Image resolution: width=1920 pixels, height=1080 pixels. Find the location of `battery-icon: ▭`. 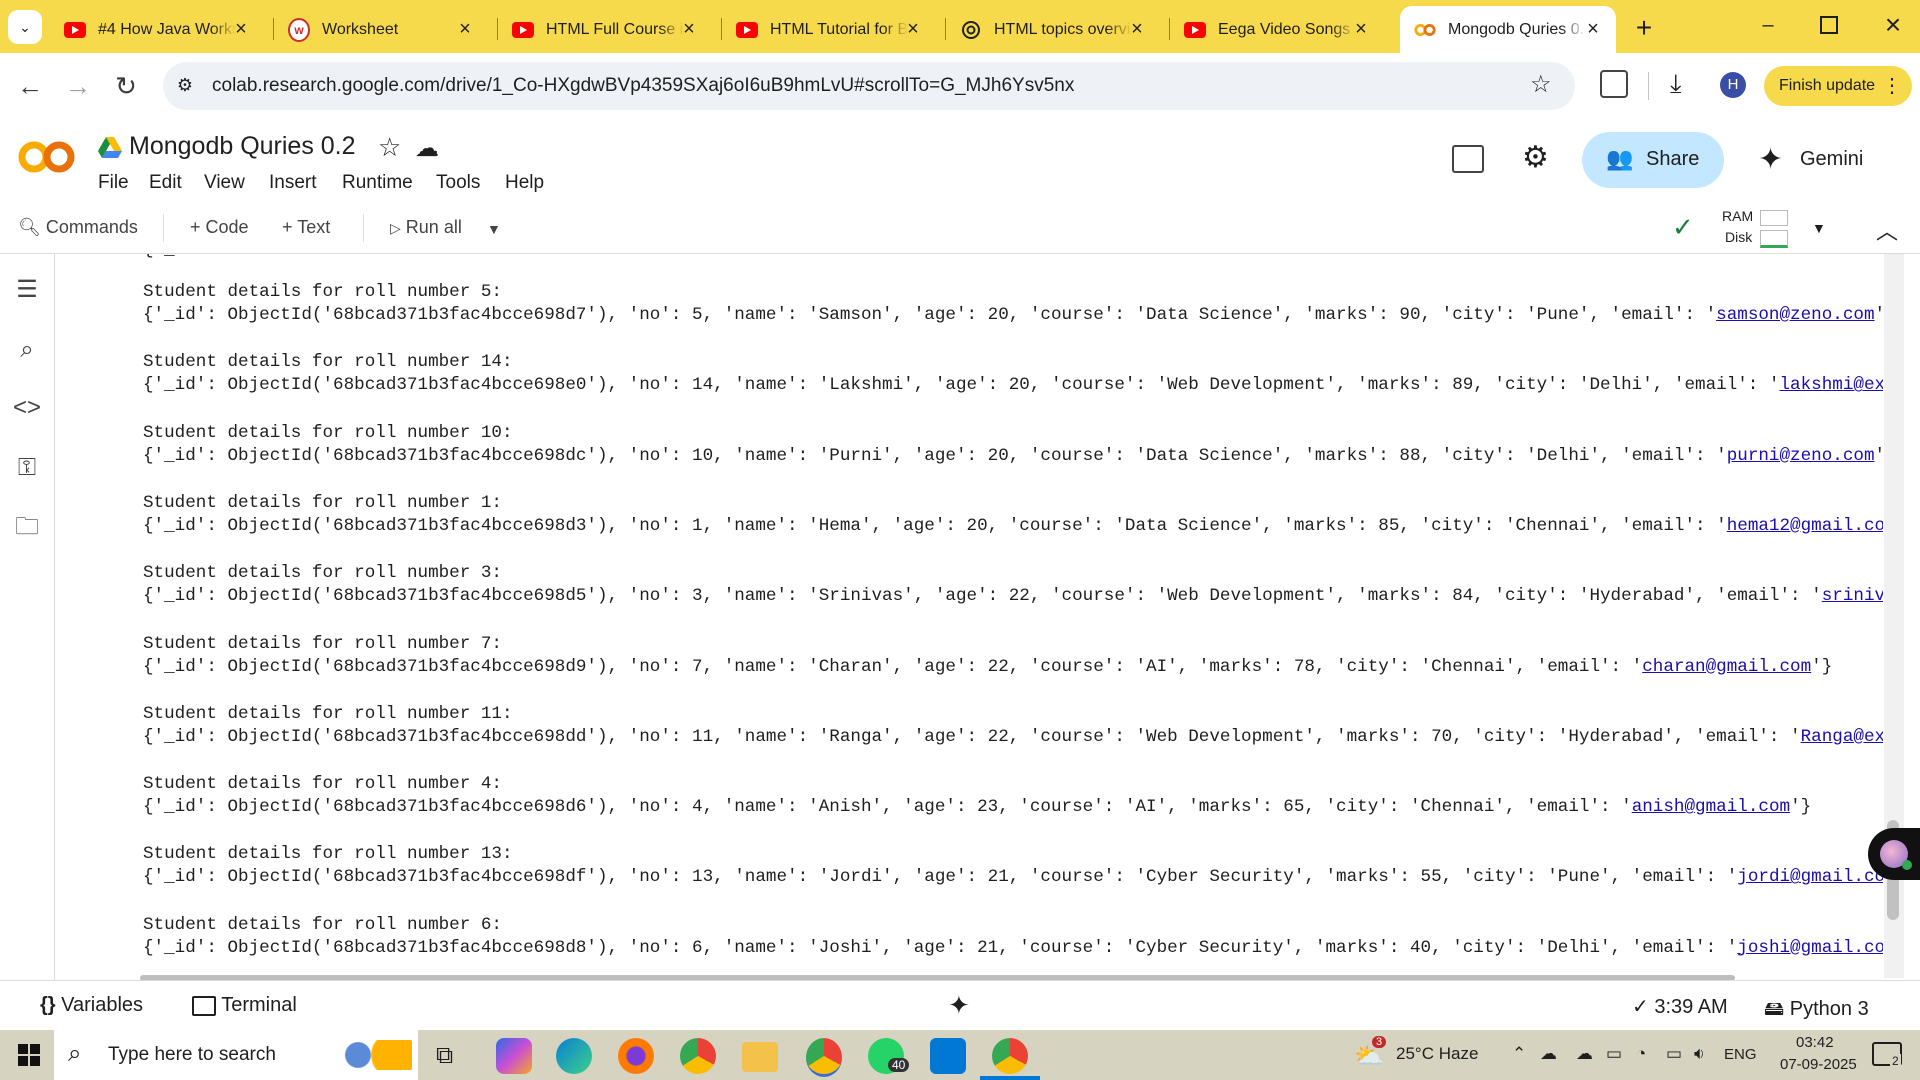

battery-icon: ▭ is located at coordinates (1674, 1054).